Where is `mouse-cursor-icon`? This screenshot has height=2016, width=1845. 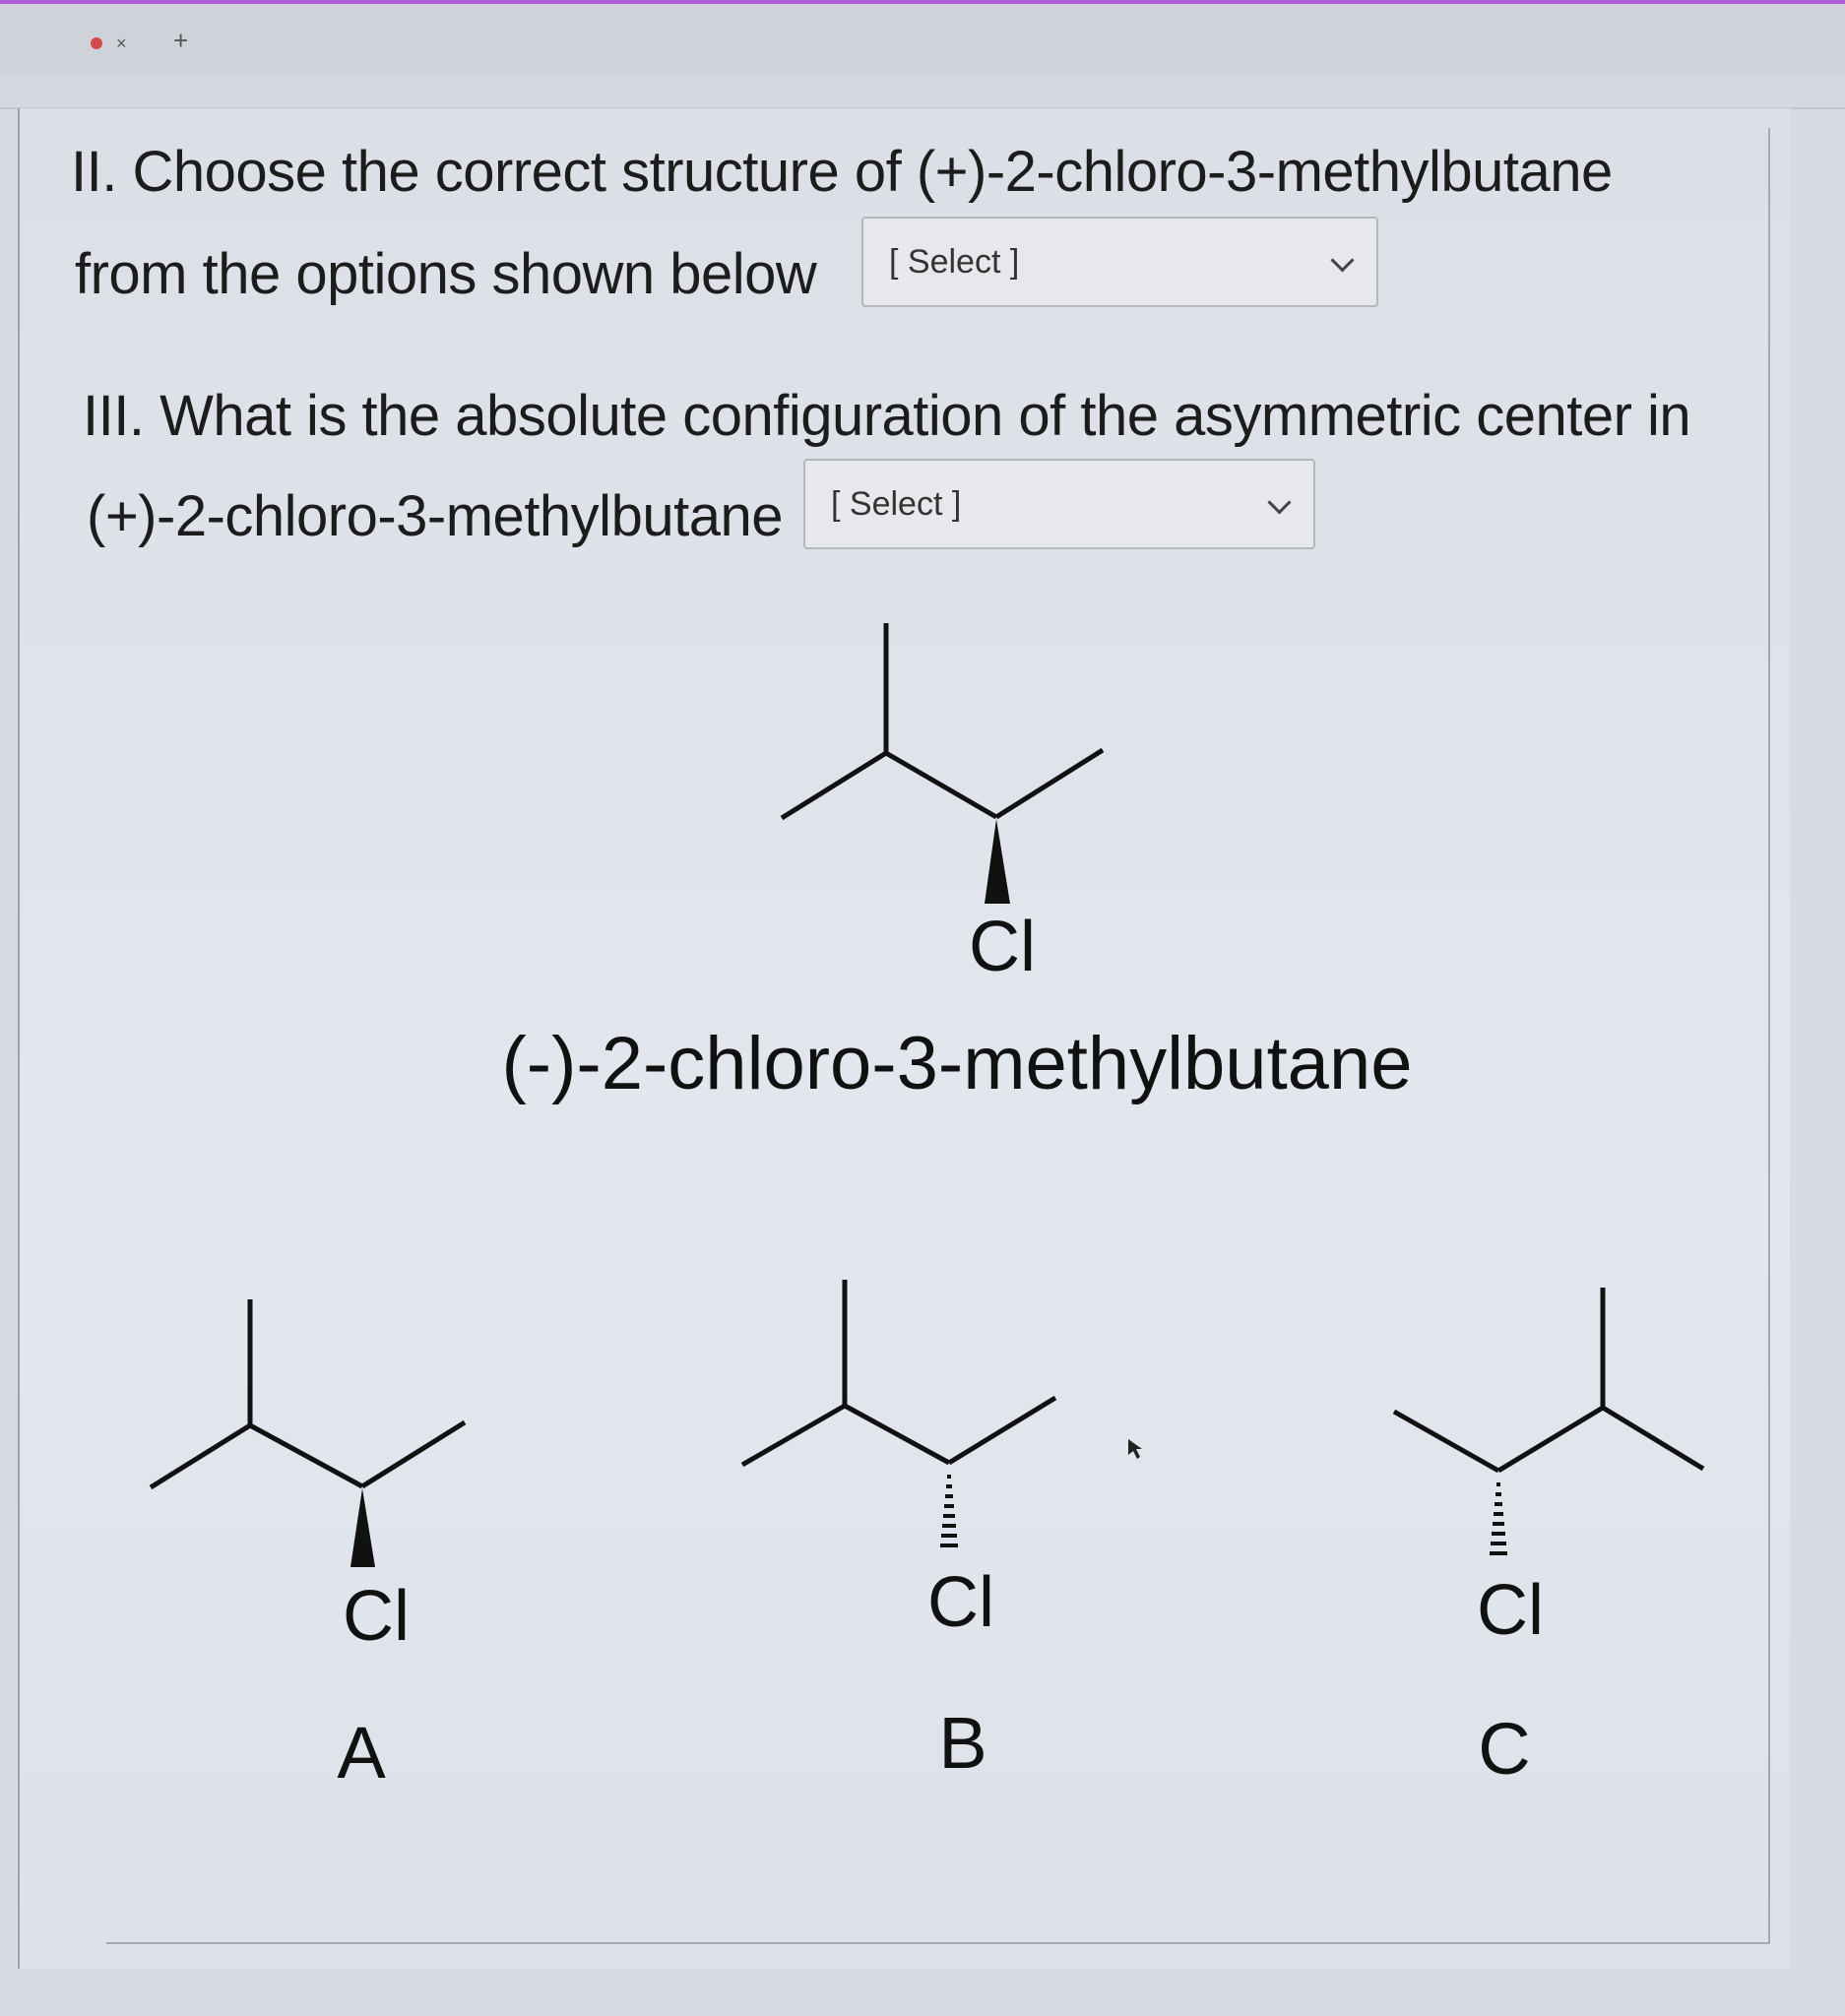 mouse-cursor-icon is located at coordinates (1135, 1449).